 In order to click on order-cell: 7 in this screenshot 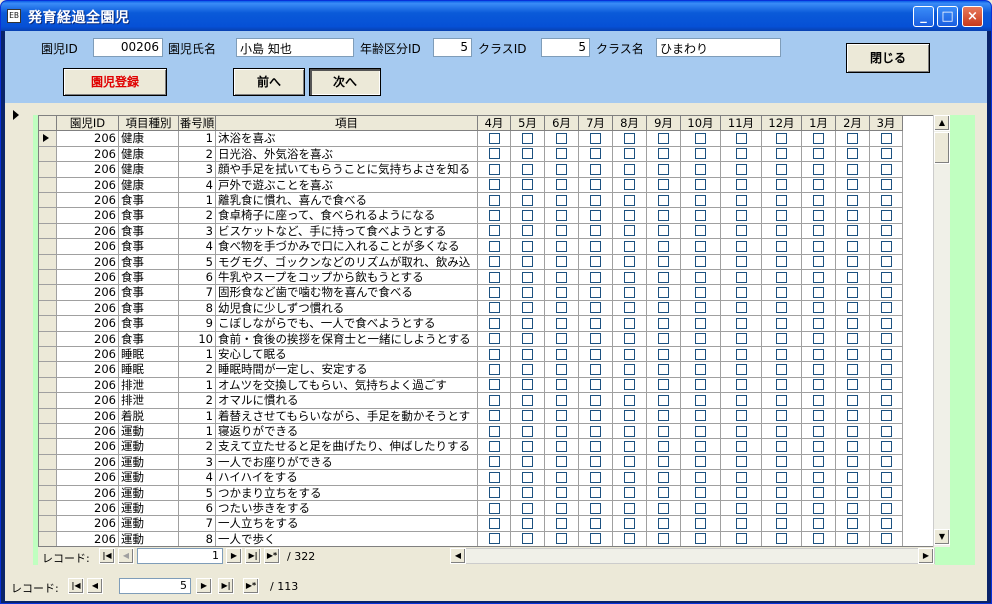, I will do `click(197, 524)`.